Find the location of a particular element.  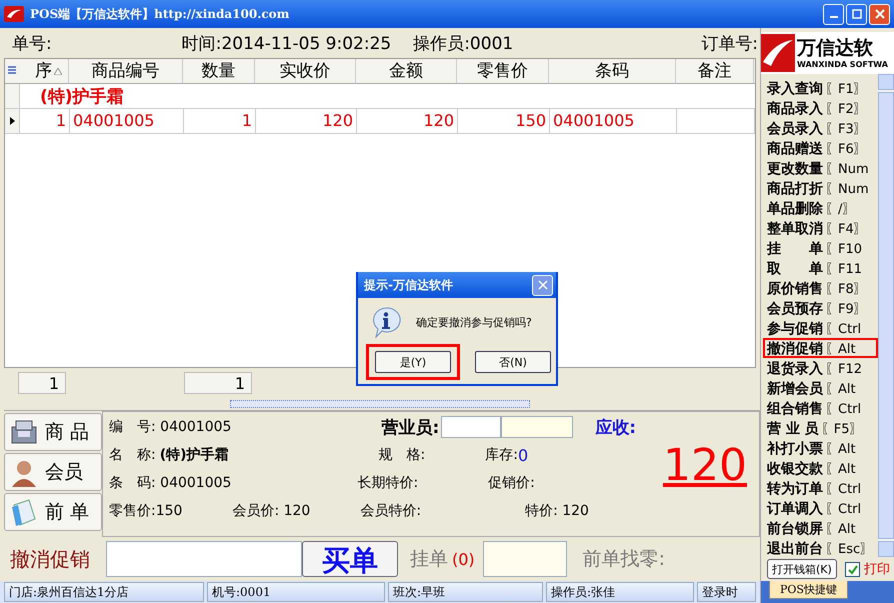

column-header: 数量 is located at coordinates (219, 71).